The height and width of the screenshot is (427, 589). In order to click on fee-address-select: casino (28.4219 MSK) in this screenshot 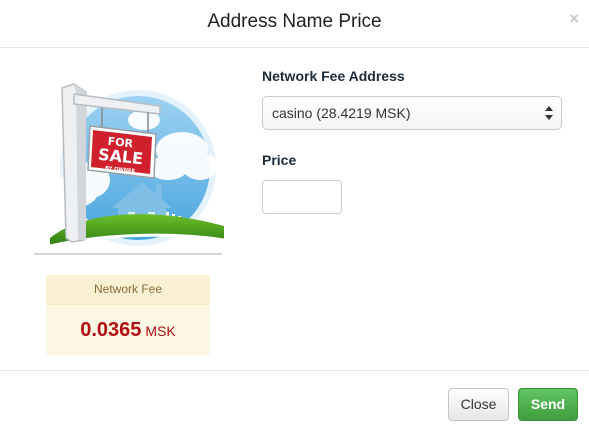, I will do `click(412, 113)`.